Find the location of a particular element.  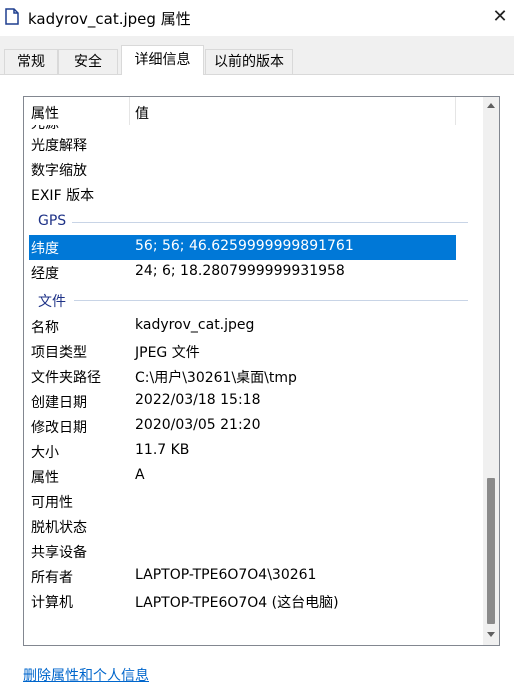

tab-security: 安全 is located at coordinates (88, 61).